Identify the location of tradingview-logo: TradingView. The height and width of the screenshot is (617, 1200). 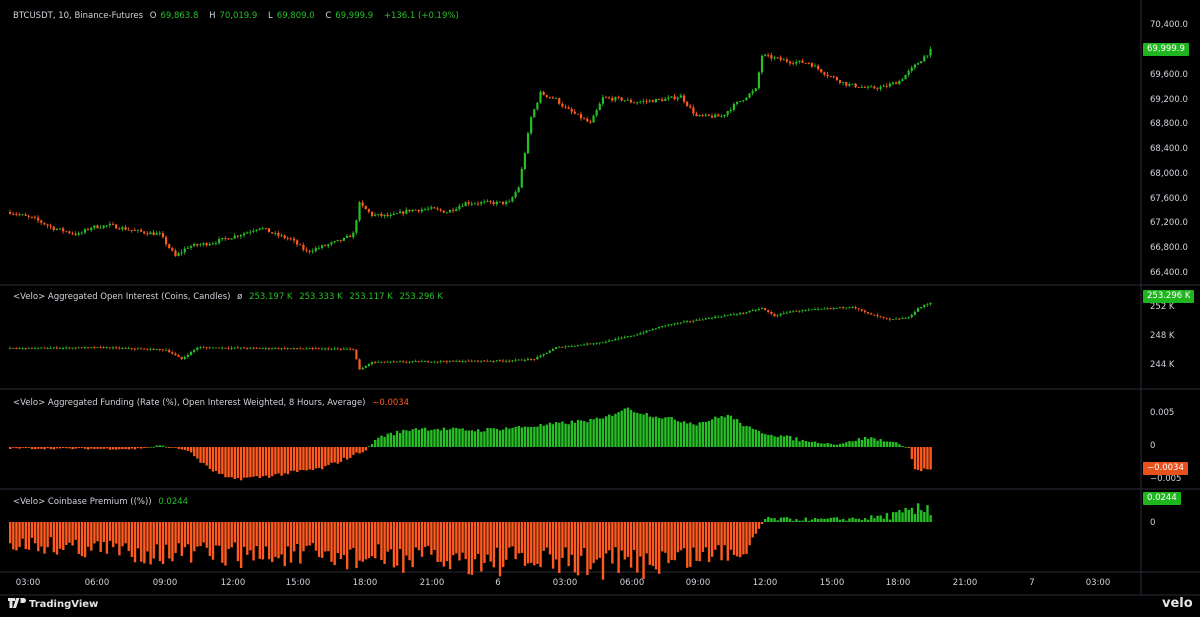
(53, 604).